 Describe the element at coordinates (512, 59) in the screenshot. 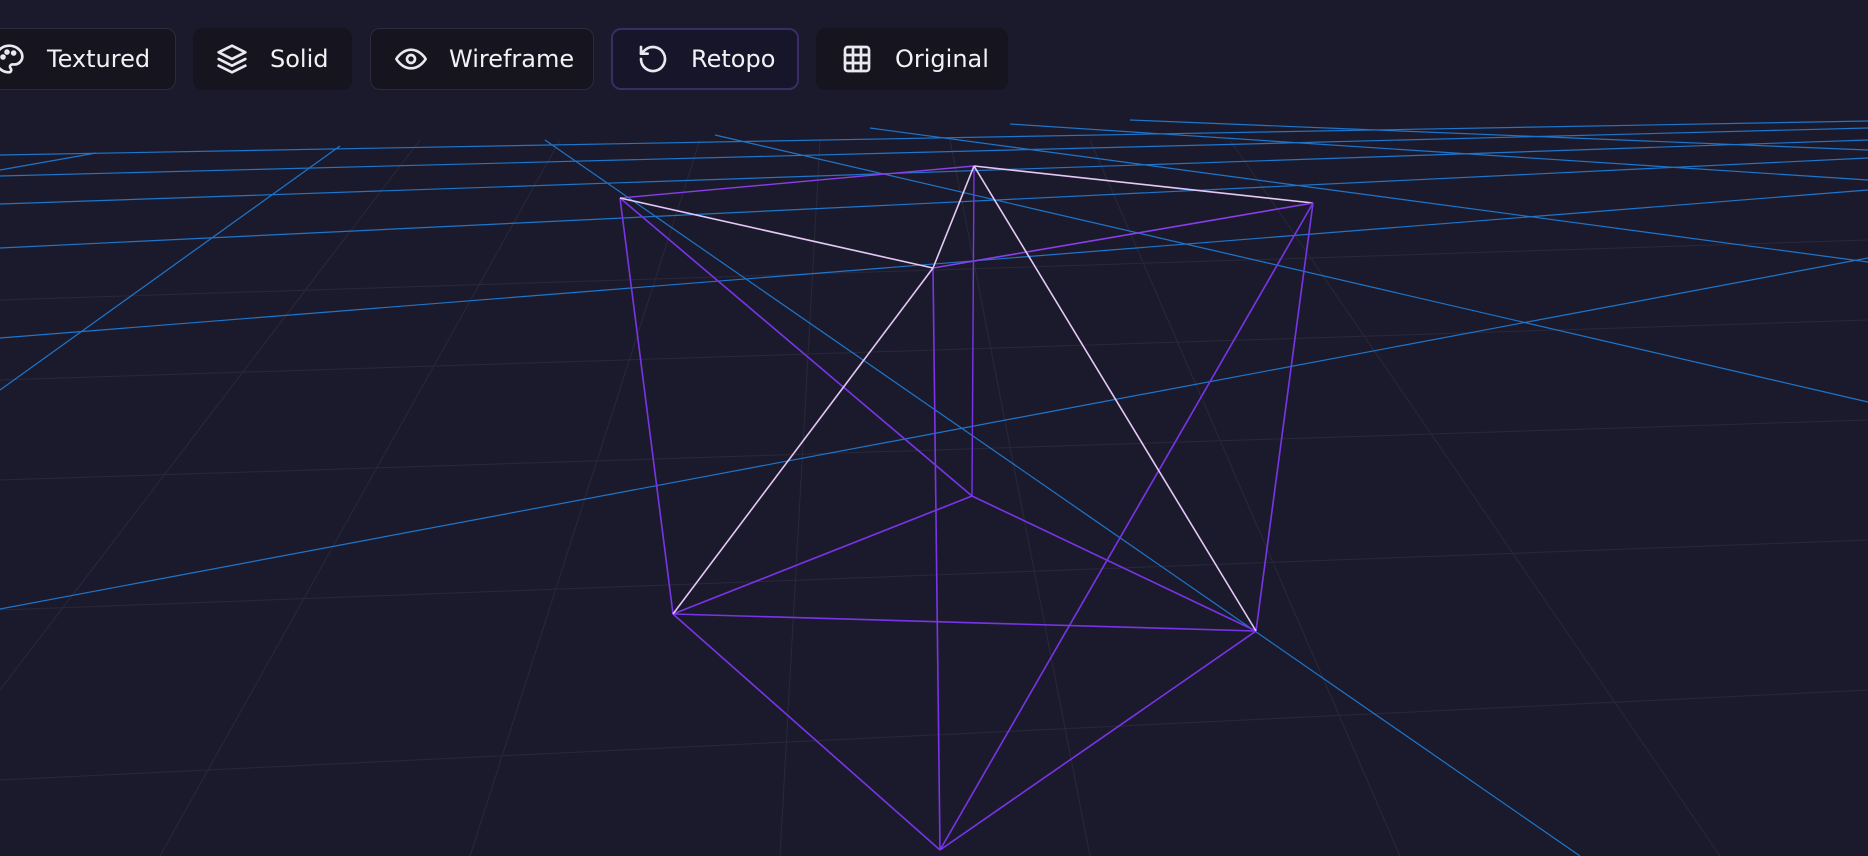

I see `wireframe-label: Wireframe` at that location.